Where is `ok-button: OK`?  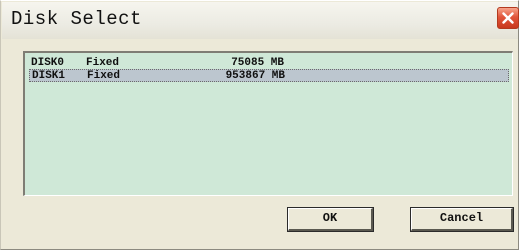 ok-button: OK is located at coordinates (330, 219).